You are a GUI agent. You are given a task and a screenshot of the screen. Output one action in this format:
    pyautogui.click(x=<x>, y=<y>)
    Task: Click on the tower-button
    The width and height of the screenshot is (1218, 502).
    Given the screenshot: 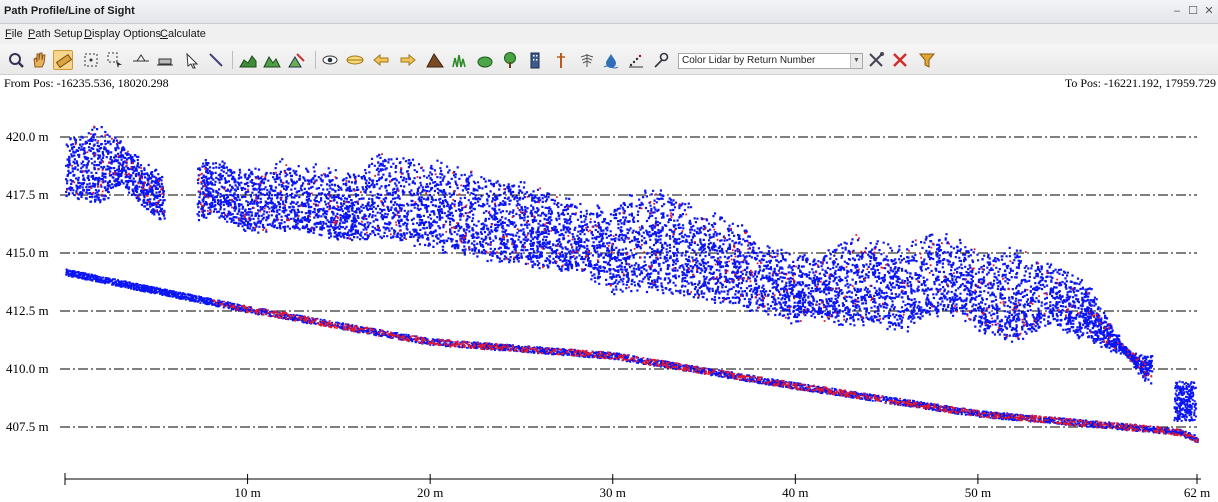 What is the action you would take?
    pyautogui.click(x=561, y=60)
    